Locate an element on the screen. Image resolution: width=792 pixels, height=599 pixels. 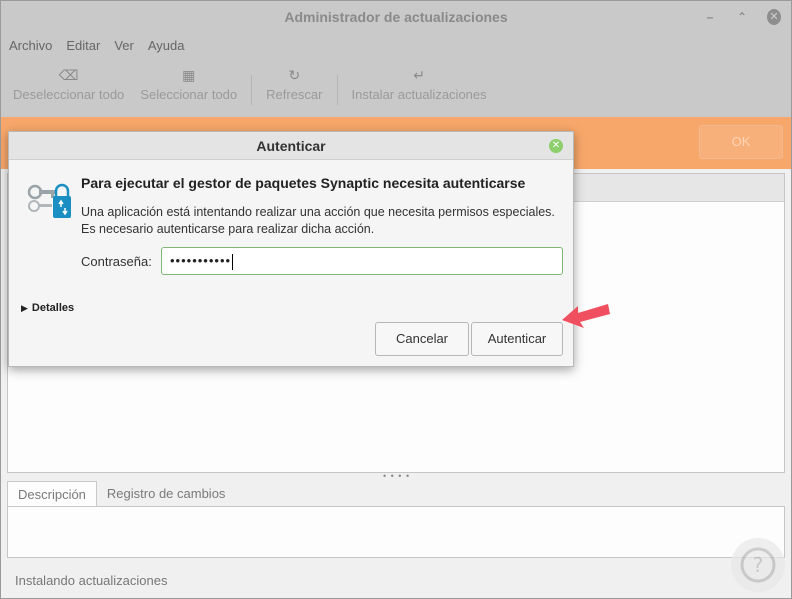
ok-button: OK is located at coordinates (741, 142).